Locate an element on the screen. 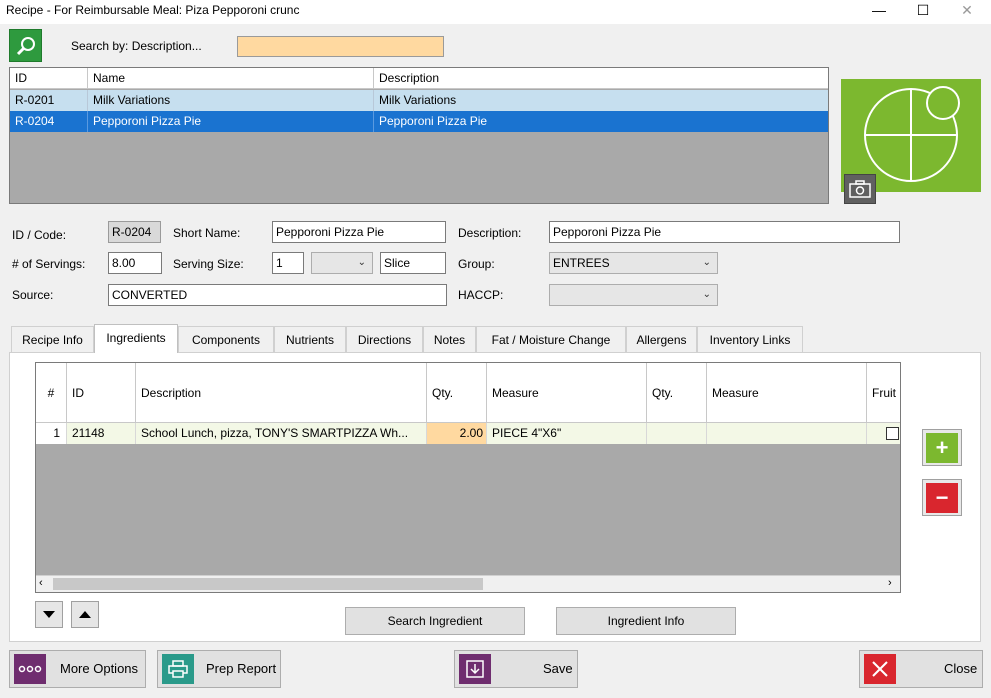 The height and width of the screenshot is (698, 991). minus-icon: − is located at coordinates (942, 497).